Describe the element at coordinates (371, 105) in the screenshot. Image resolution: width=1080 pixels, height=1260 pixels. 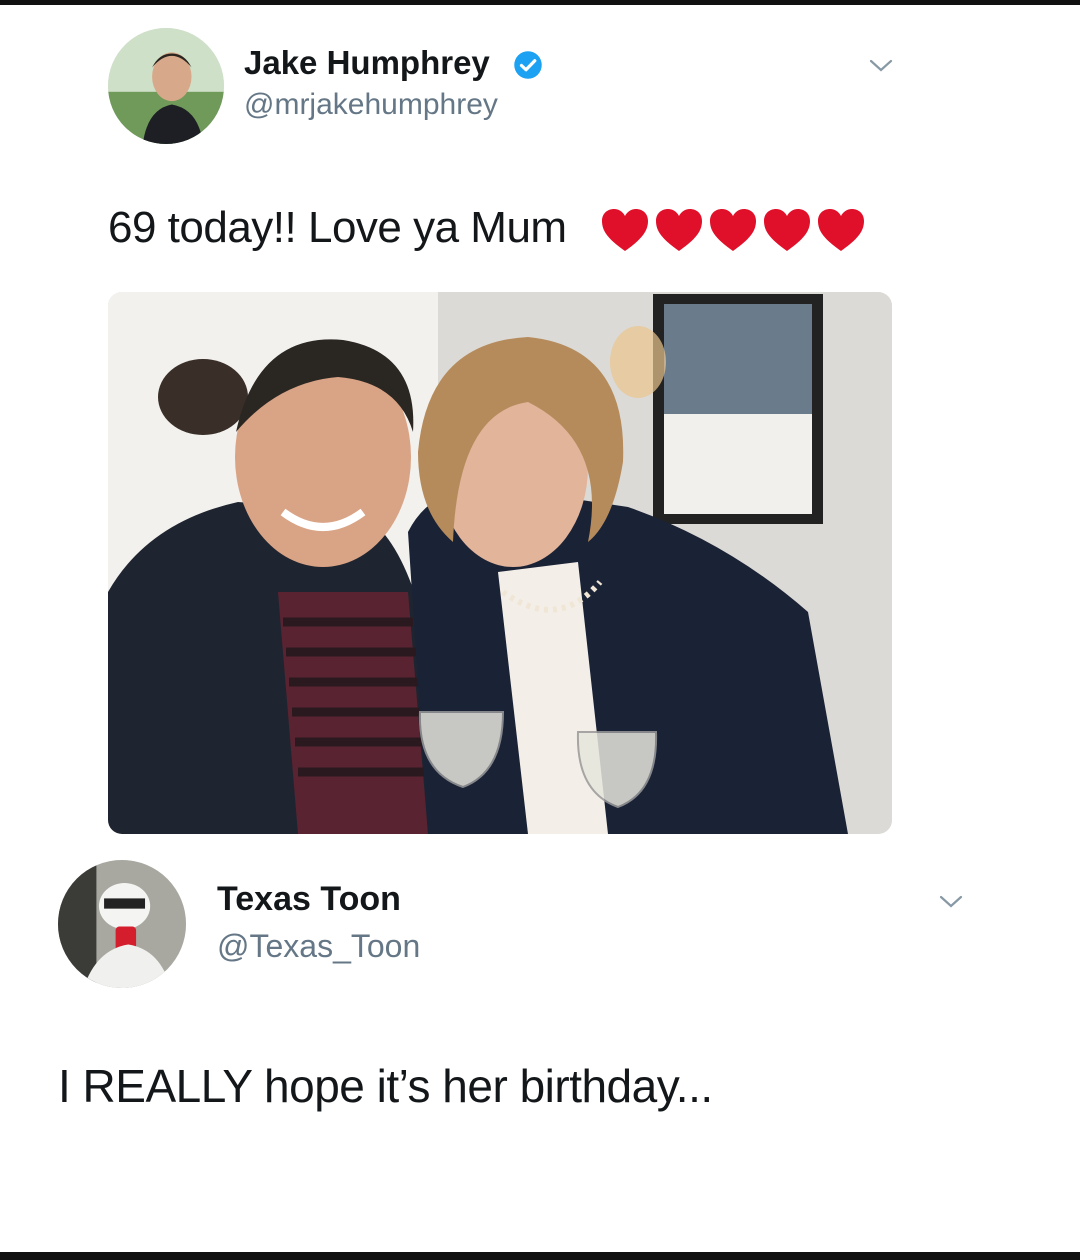
I see `tweet-author-handle: @mrjakehumphrey` at that location.